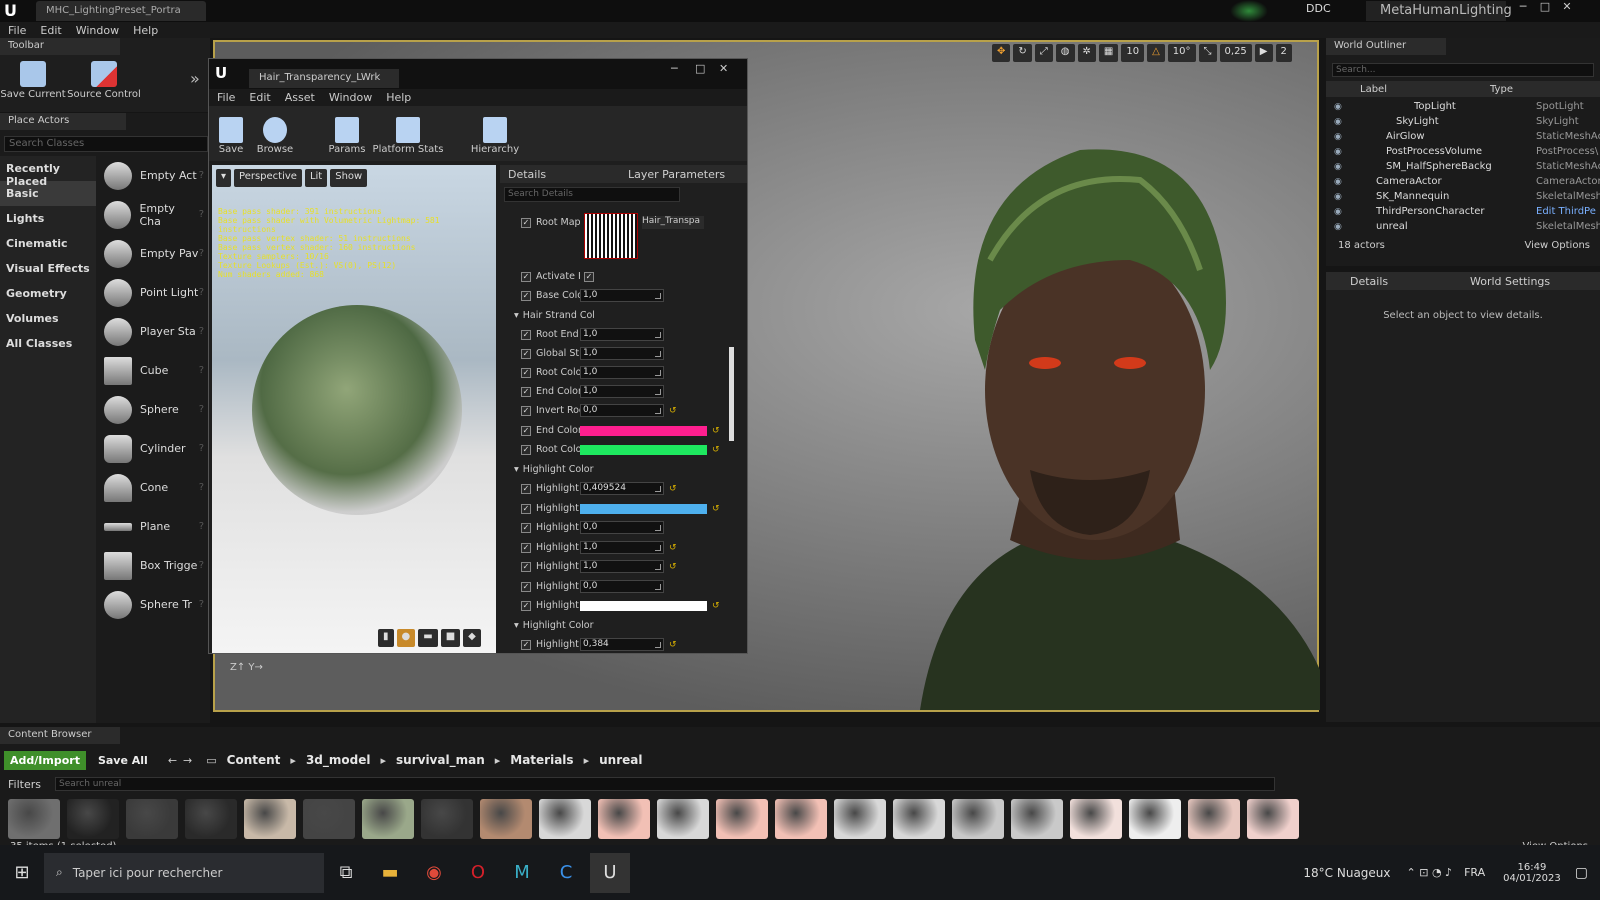 The image size is (1600, 900). I want to click on category-recently-placed: Recently Placed, so click(48, 172).